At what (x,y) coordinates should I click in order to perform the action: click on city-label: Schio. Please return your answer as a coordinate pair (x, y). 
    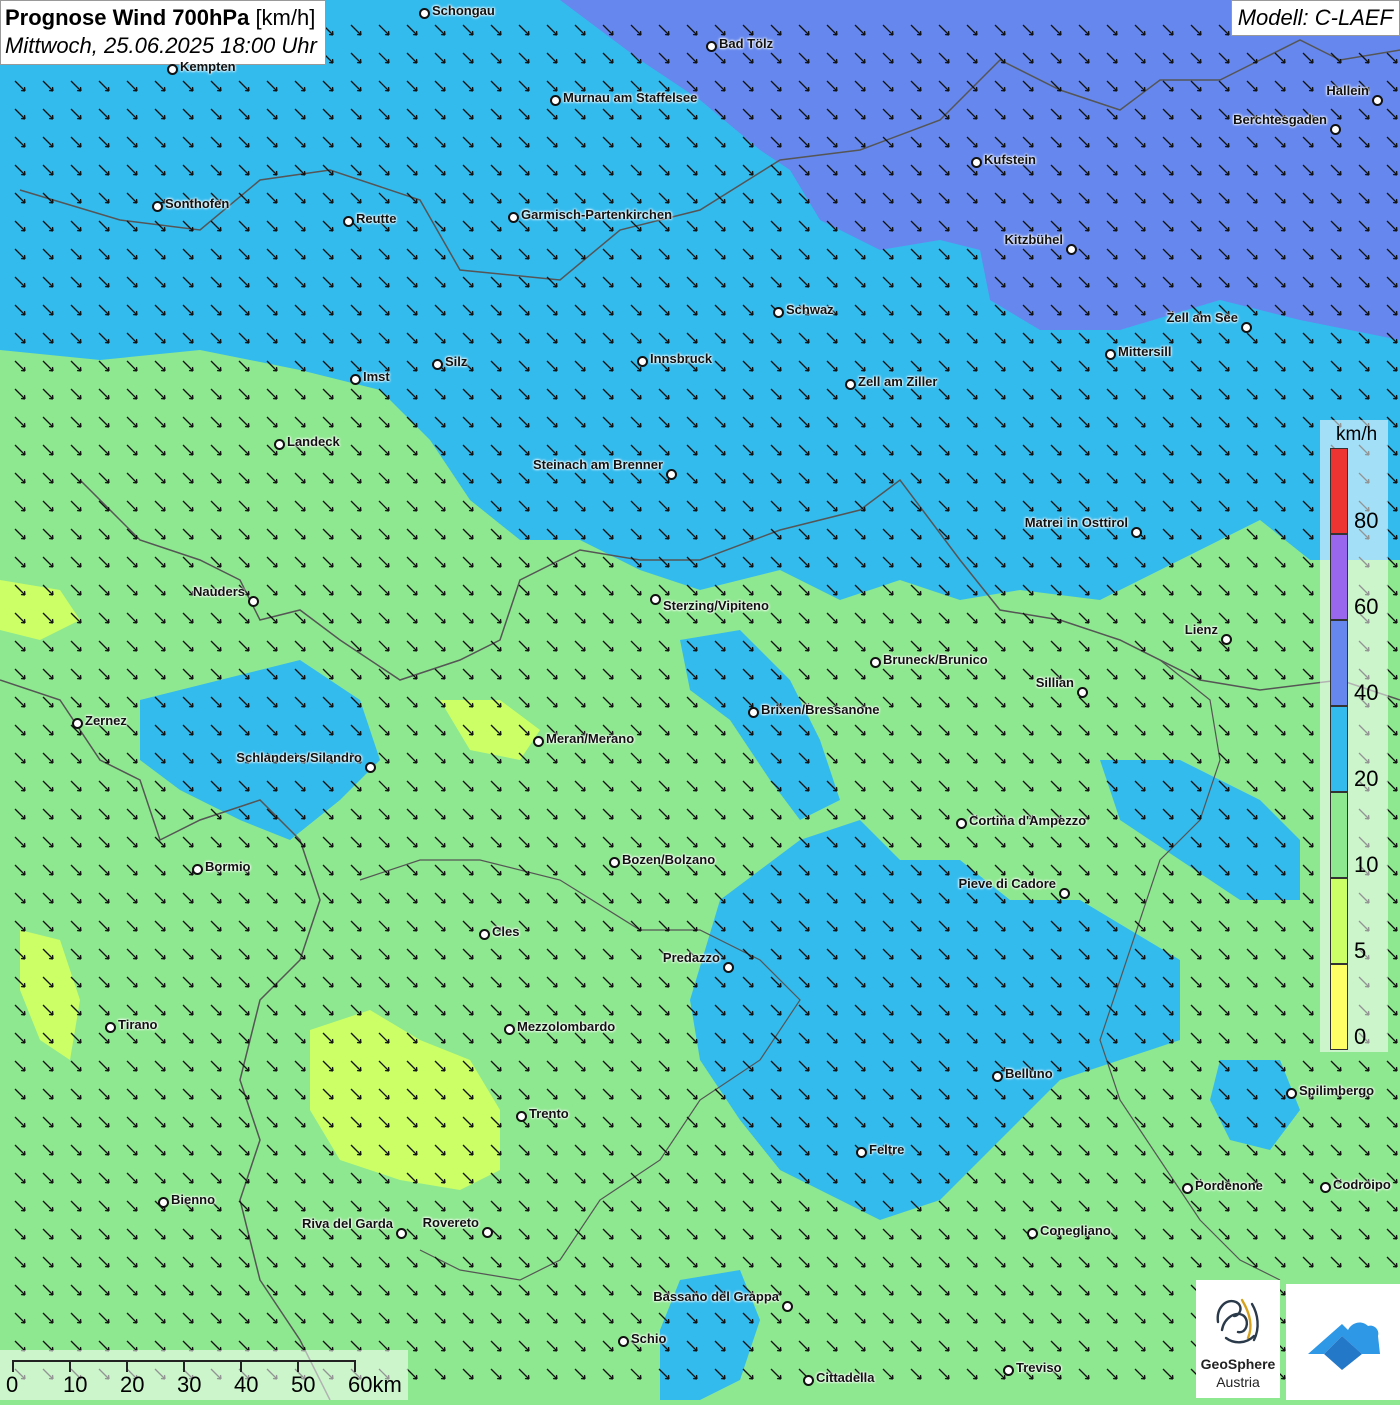
    Looking at the image, I should click on (649, 1338).